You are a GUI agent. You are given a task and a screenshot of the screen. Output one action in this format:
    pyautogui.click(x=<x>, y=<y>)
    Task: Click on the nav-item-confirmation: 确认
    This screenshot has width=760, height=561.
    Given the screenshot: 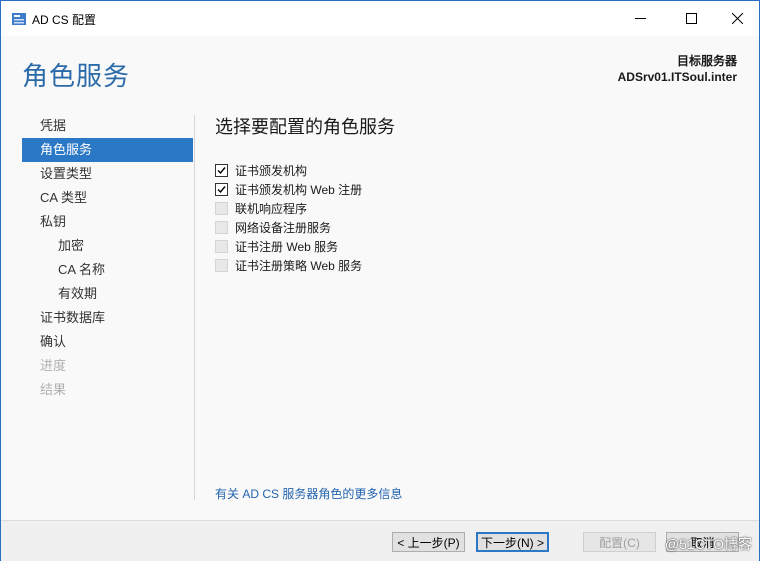 What is the action you would take?
    pyautogui.click(x=107, y=342)
    